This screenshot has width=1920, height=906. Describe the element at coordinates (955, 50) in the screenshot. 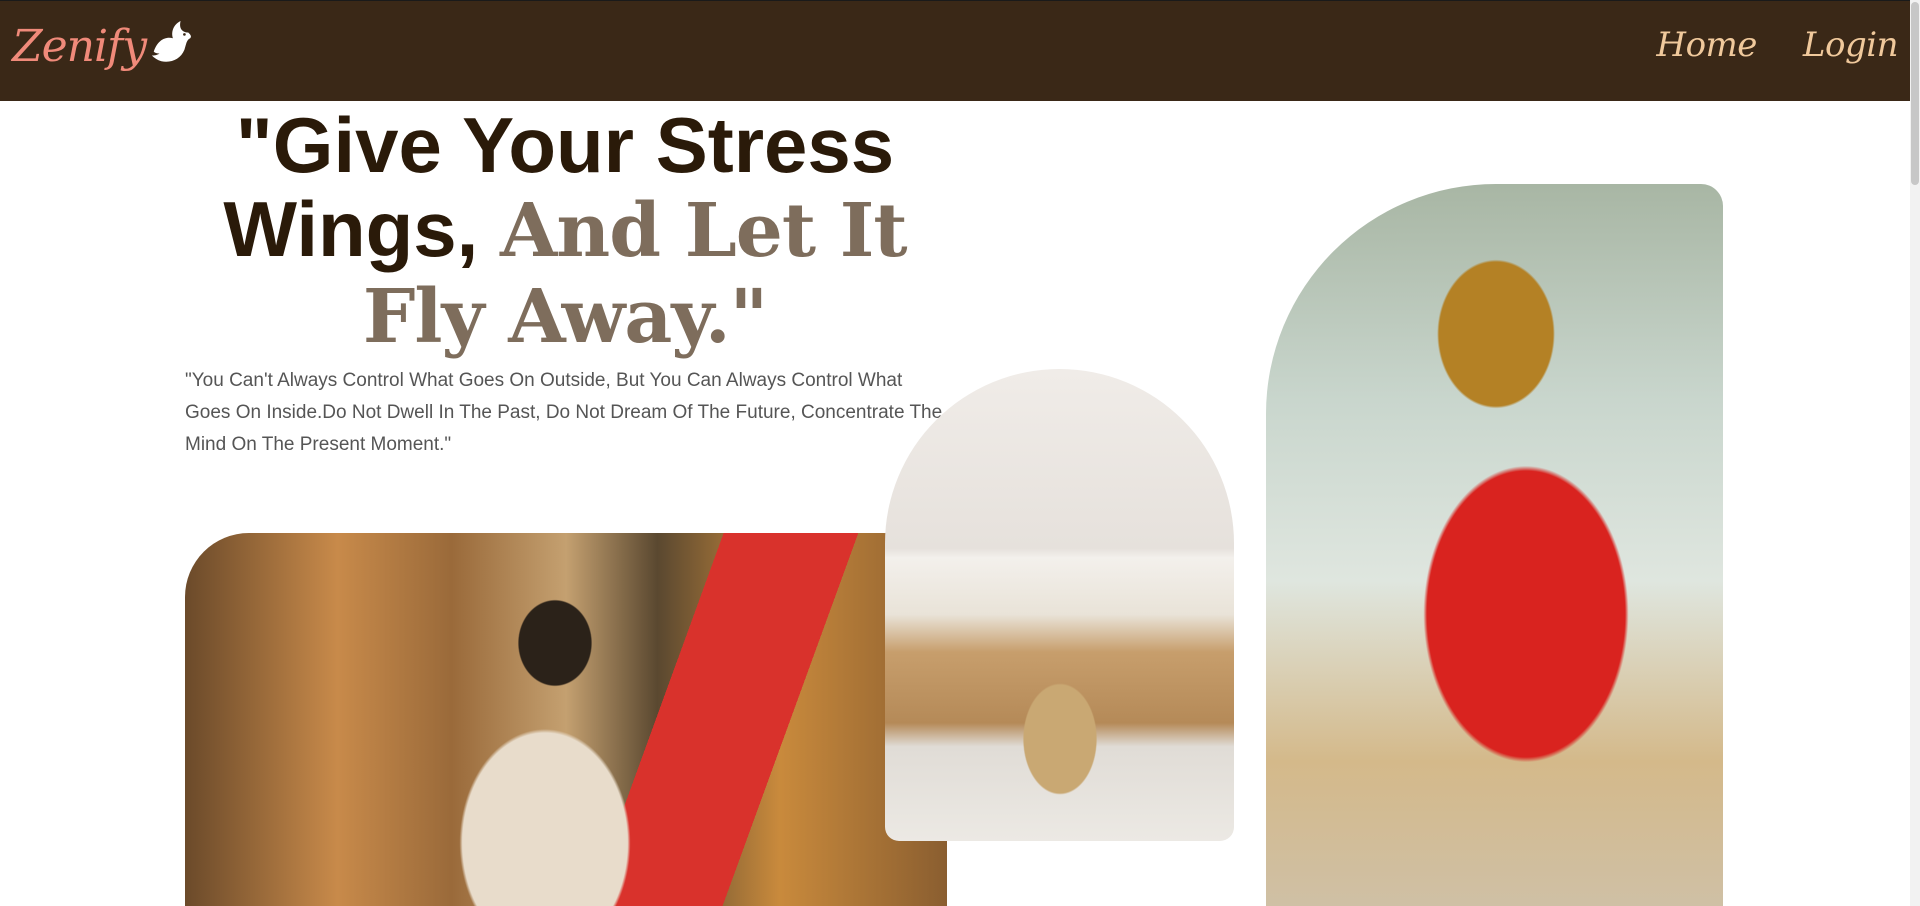

I see `navbar: Zenify Home Login` at that location.